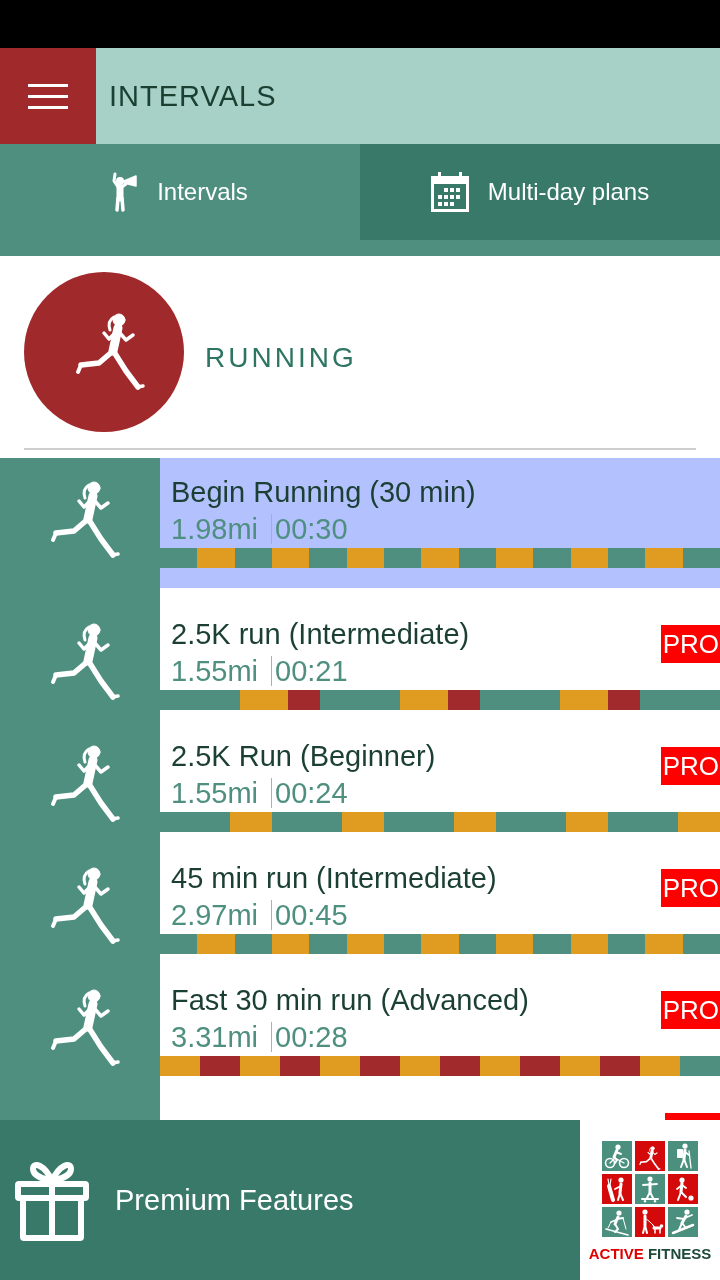 The image size is (720, 1280). I want to click on workout-title: 2.5K Run (Beginner), so click(304, 756).